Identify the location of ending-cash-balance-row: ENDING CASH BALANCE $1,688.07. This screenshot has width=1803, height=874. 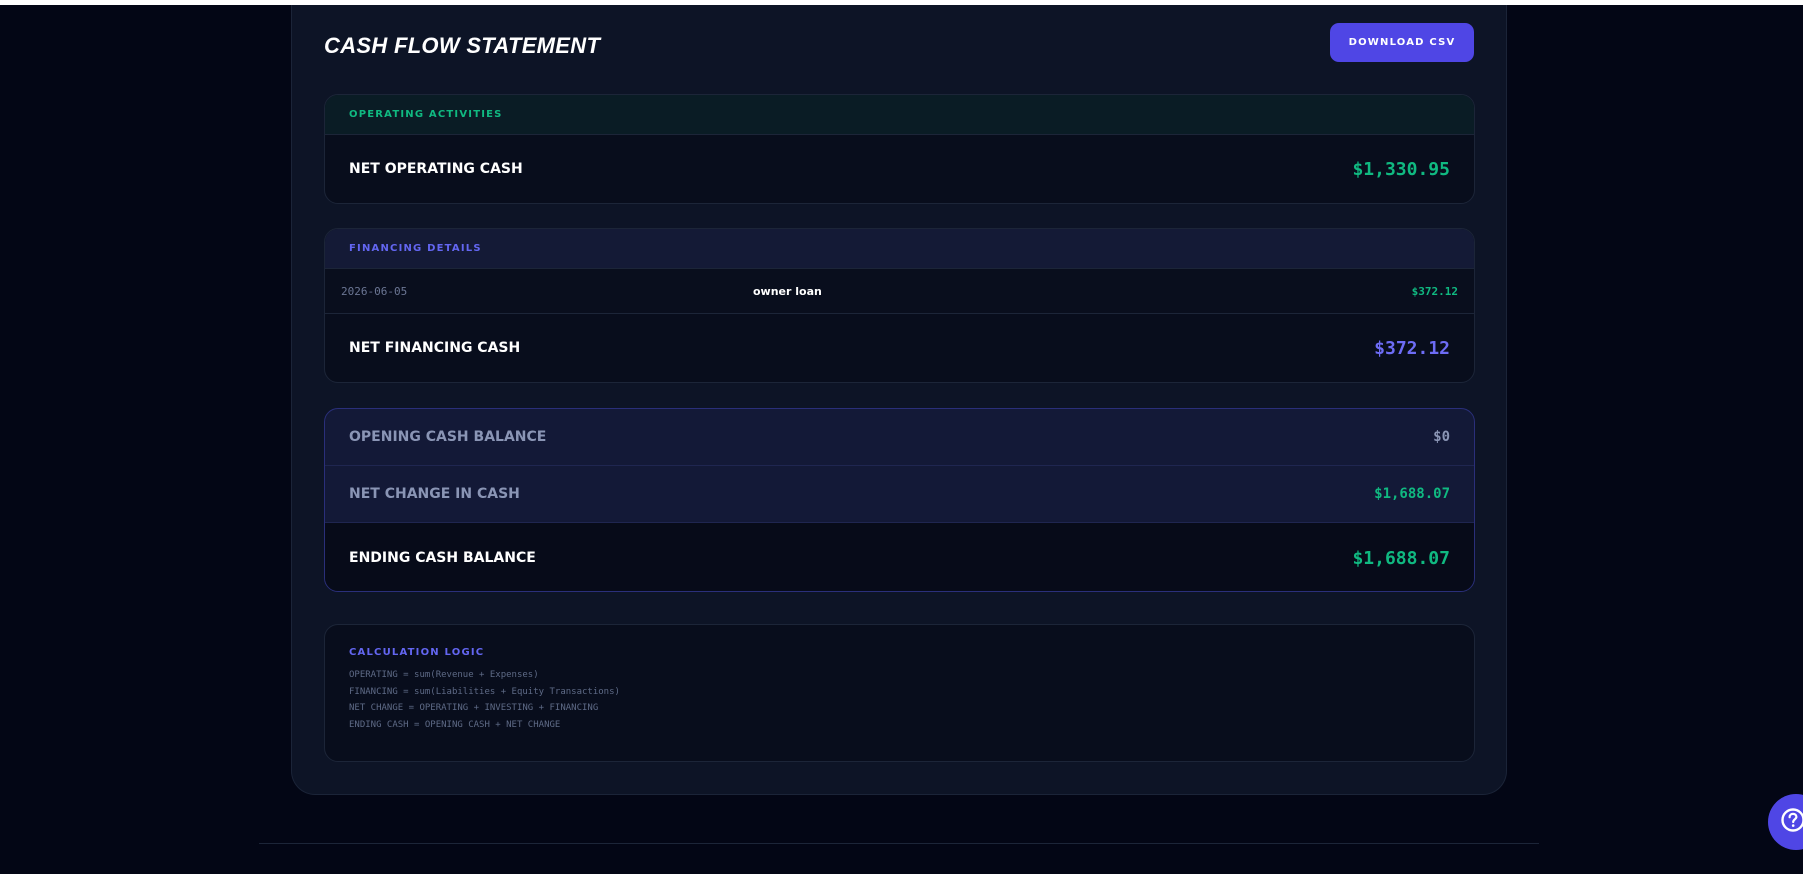
(899, 557).